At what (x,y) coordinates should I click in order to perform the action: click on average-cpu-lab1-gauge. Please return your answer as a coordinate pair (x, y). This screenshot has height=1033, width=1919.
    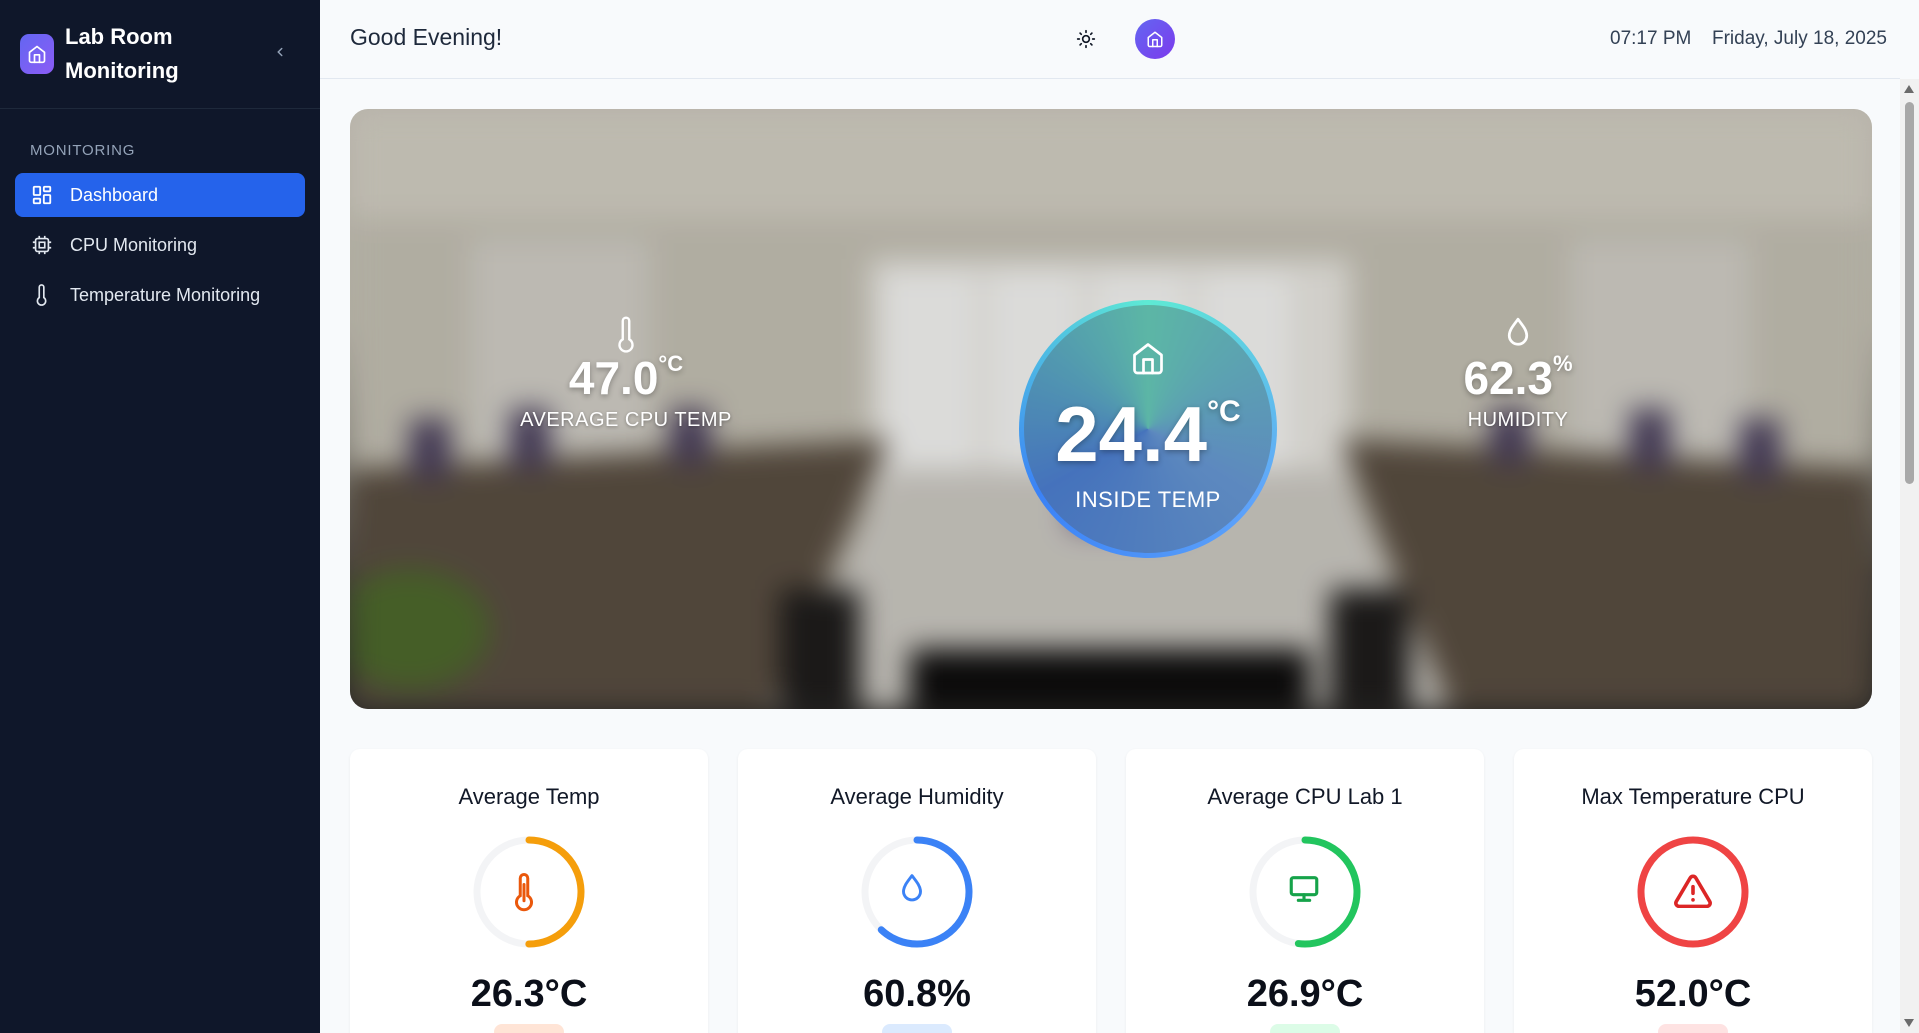
    Looking at the image, I should click on (1305, 892).